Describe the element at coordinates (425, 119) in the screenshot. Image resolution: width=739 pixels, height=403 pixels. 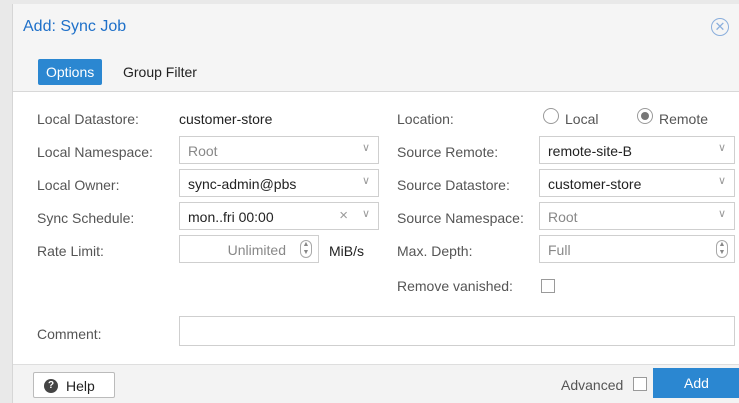
I see `location-label: Location:` at that location.